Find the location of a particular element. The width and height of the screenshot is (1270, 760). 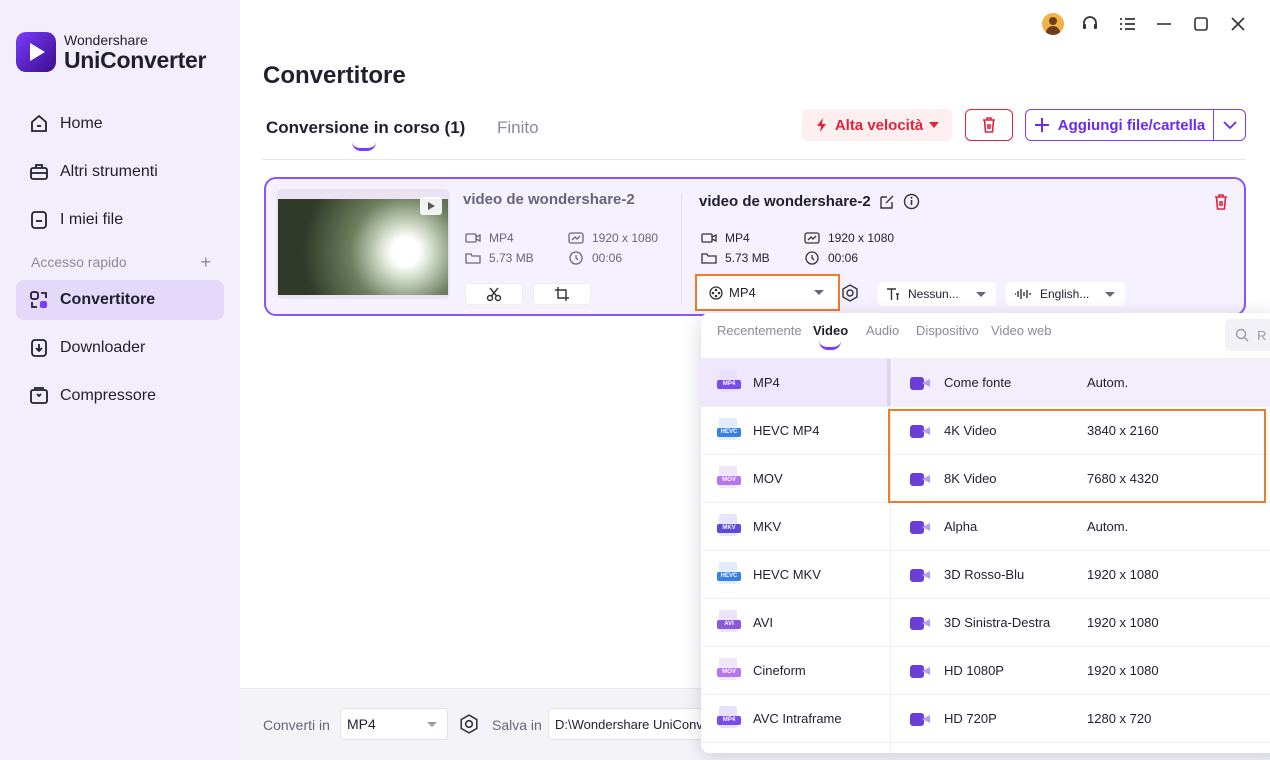

support-button is located at coordinates (1089, 24).